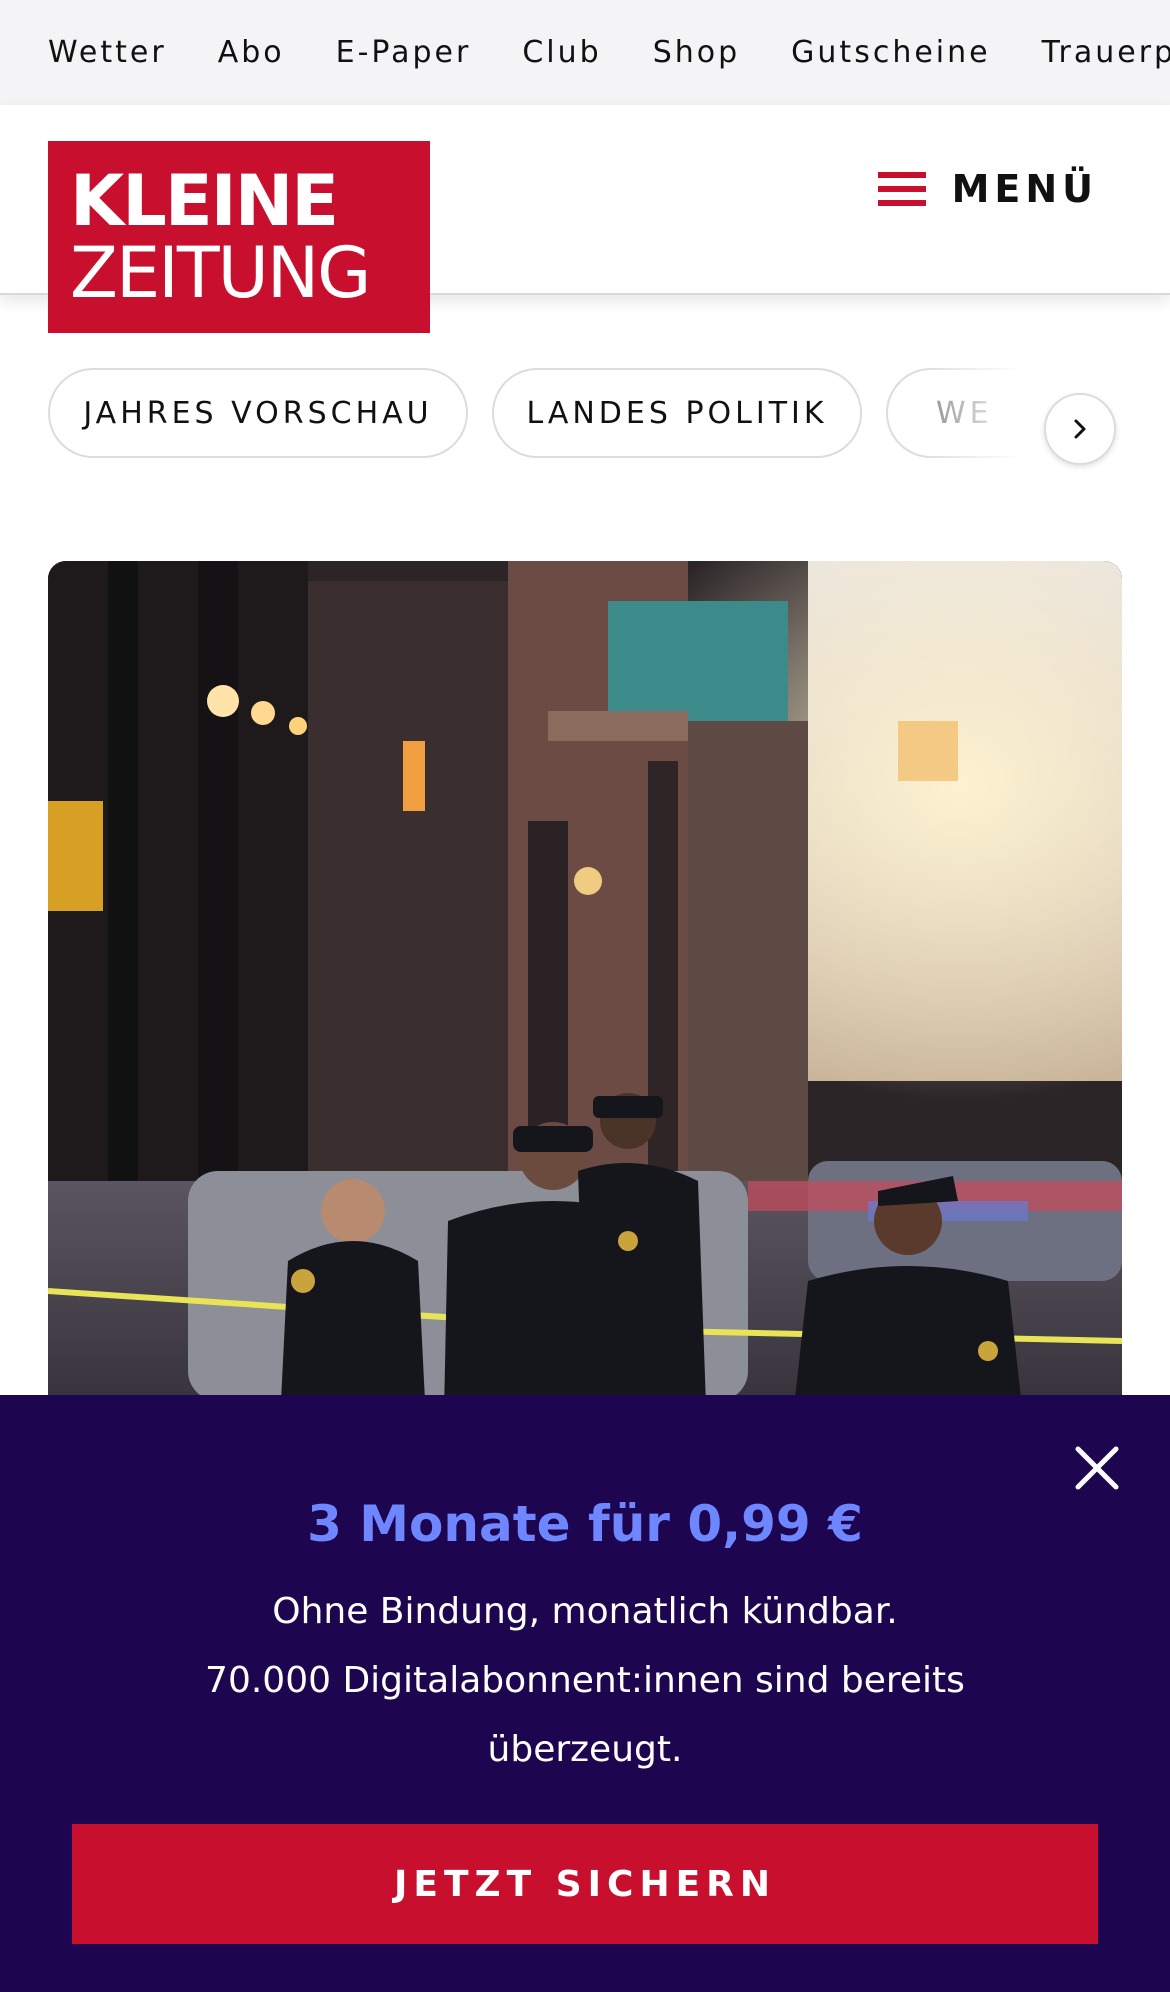 The width and height of the screenshot is (1170, 1992). Describe the element at coordinates (258, 413) in the screenshot. I see `chip-jahresvorschau: JAHRES VORSCHAU` at that location.